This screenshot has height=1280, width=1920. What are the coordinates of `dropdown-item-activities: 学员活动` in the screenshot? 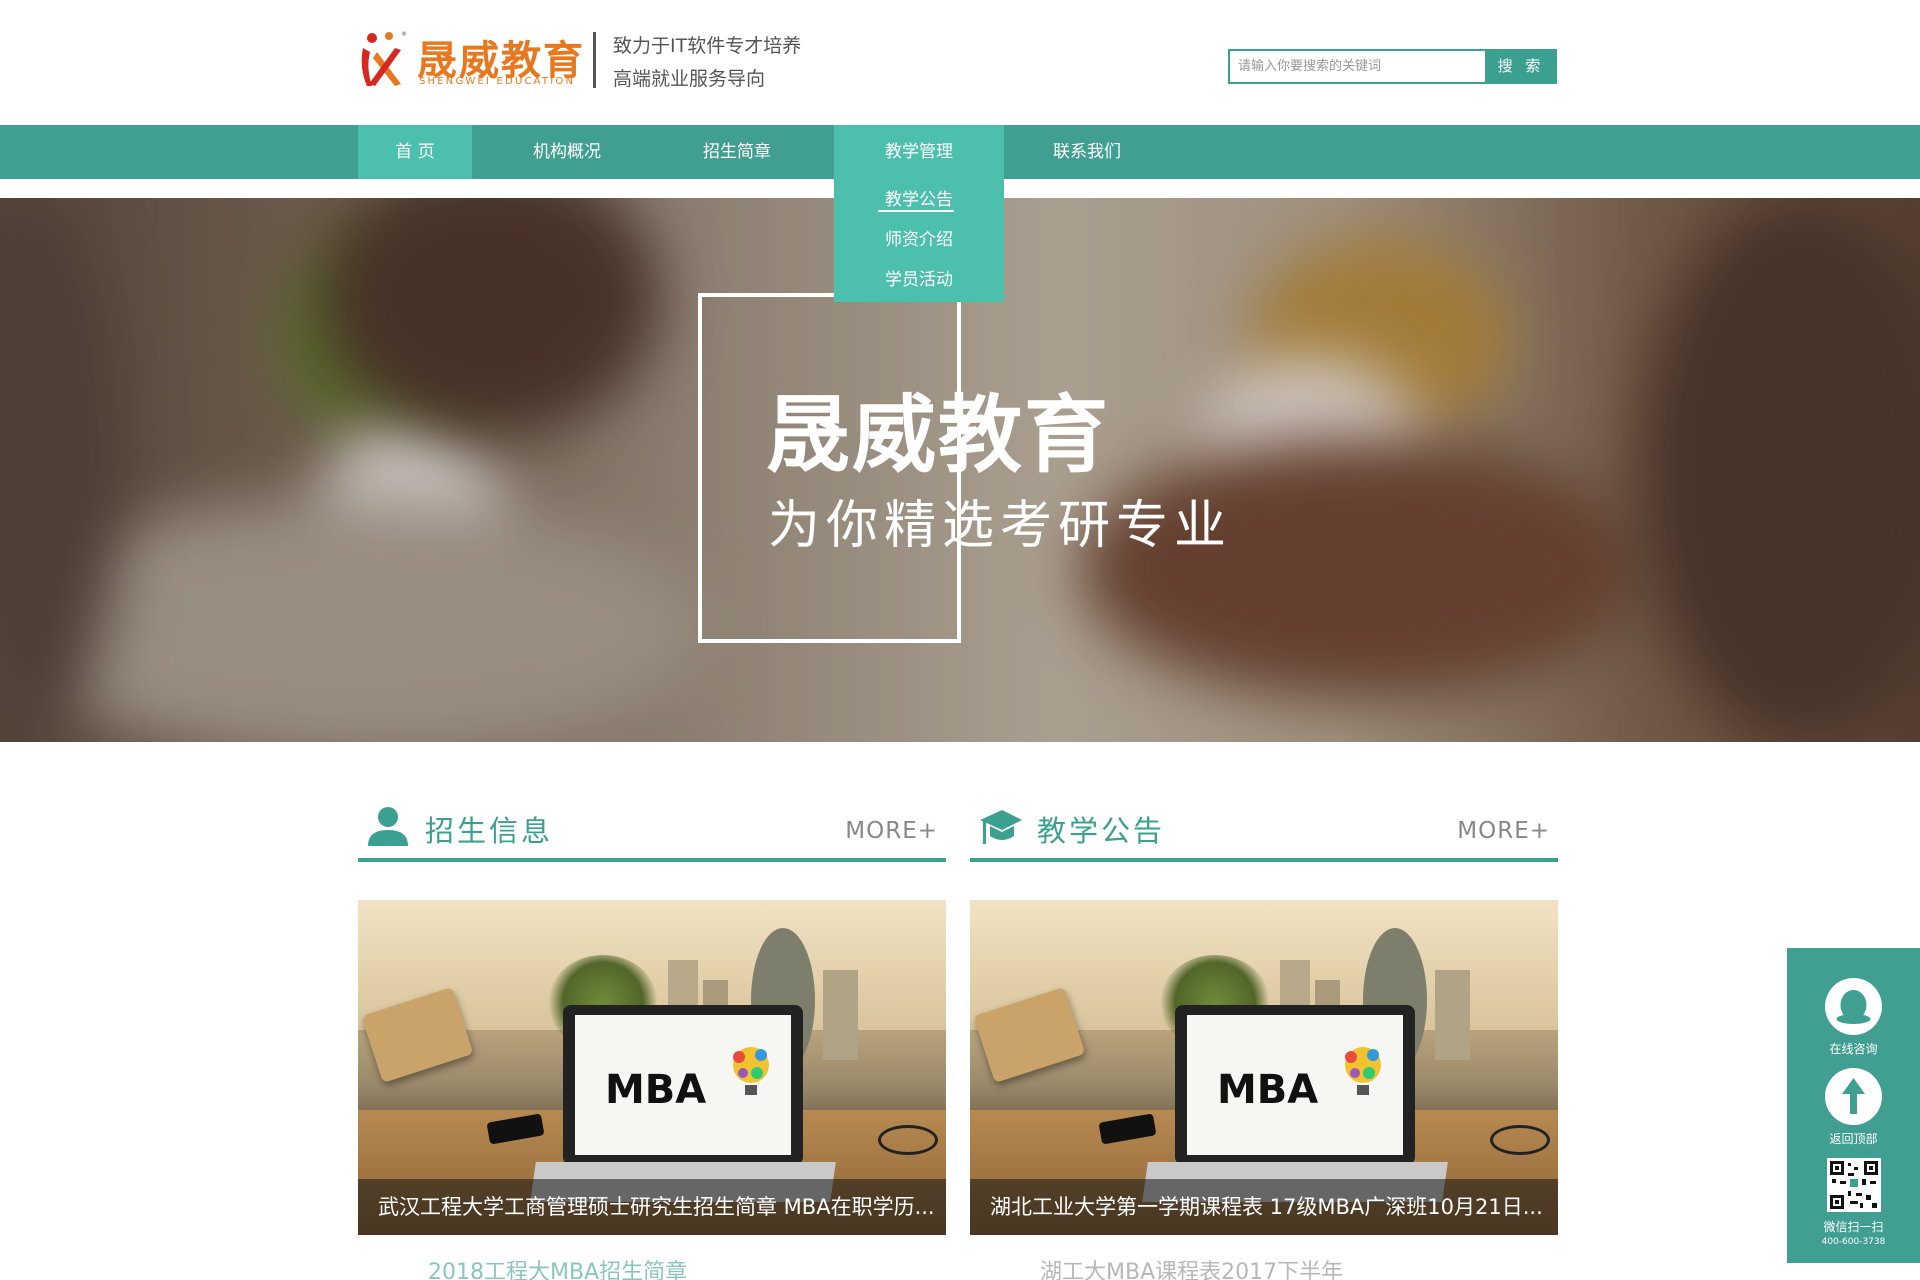 It's located at (919, 277).